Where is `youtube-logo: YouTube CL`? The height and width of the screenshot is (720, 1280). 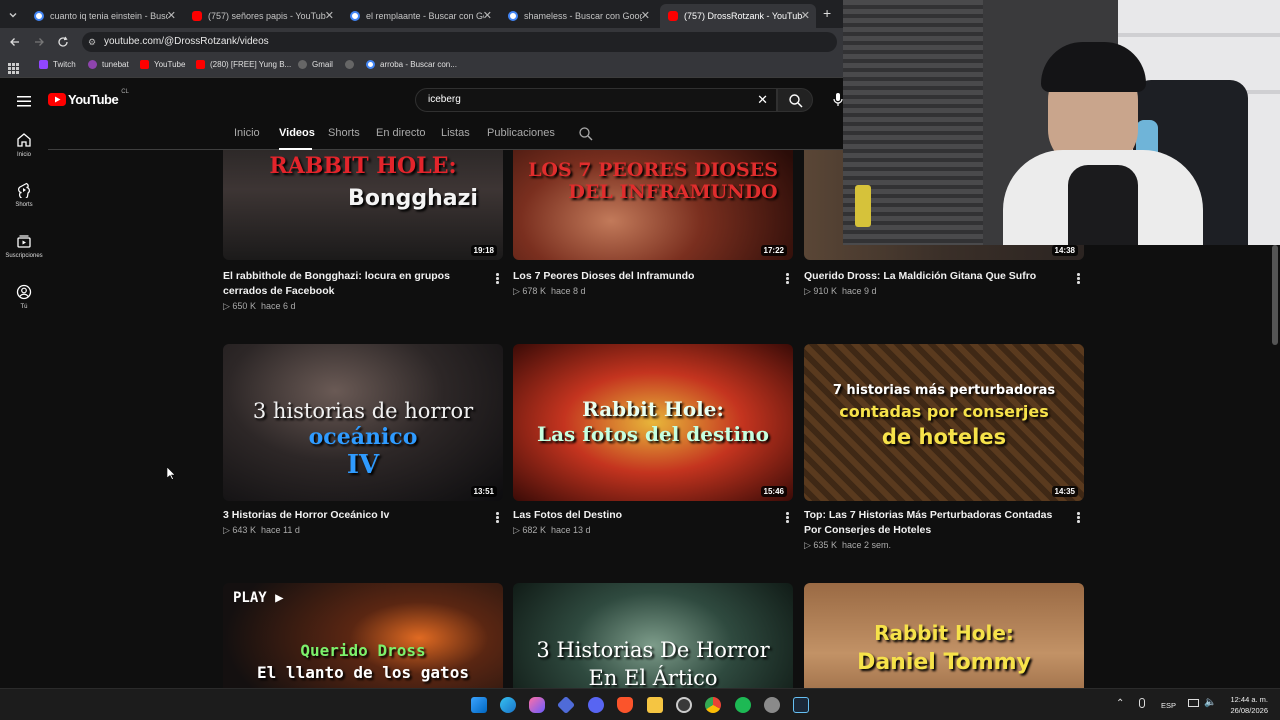
youtube-logo: YouTube CL is located at coordinates (88, 98).